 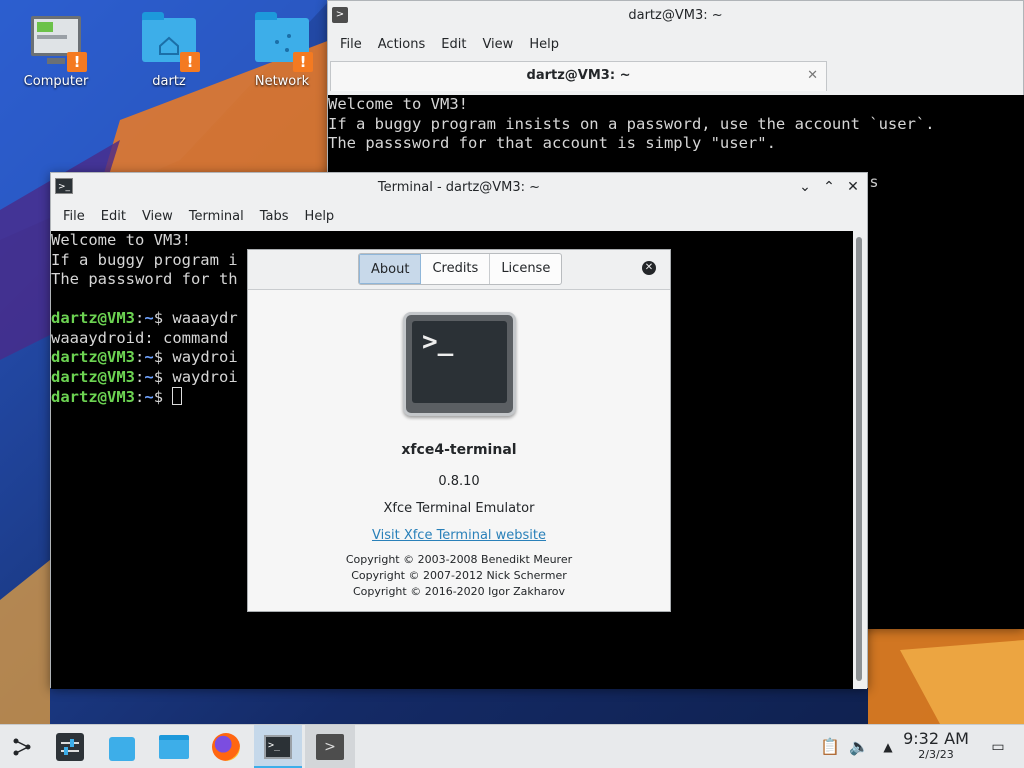 What do you see at coordinates (216, 216) in the screenshot?
I see `menu-terminal: Terminal` at bounding box center [216, 216].